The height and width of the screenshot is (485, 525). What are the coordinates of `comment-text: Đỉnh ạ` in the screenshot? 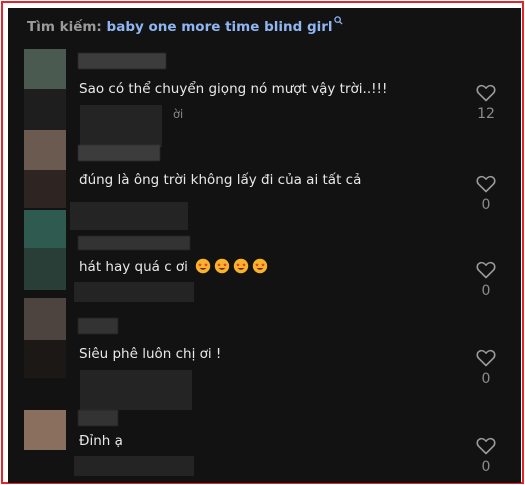 It's located at (101, 441).